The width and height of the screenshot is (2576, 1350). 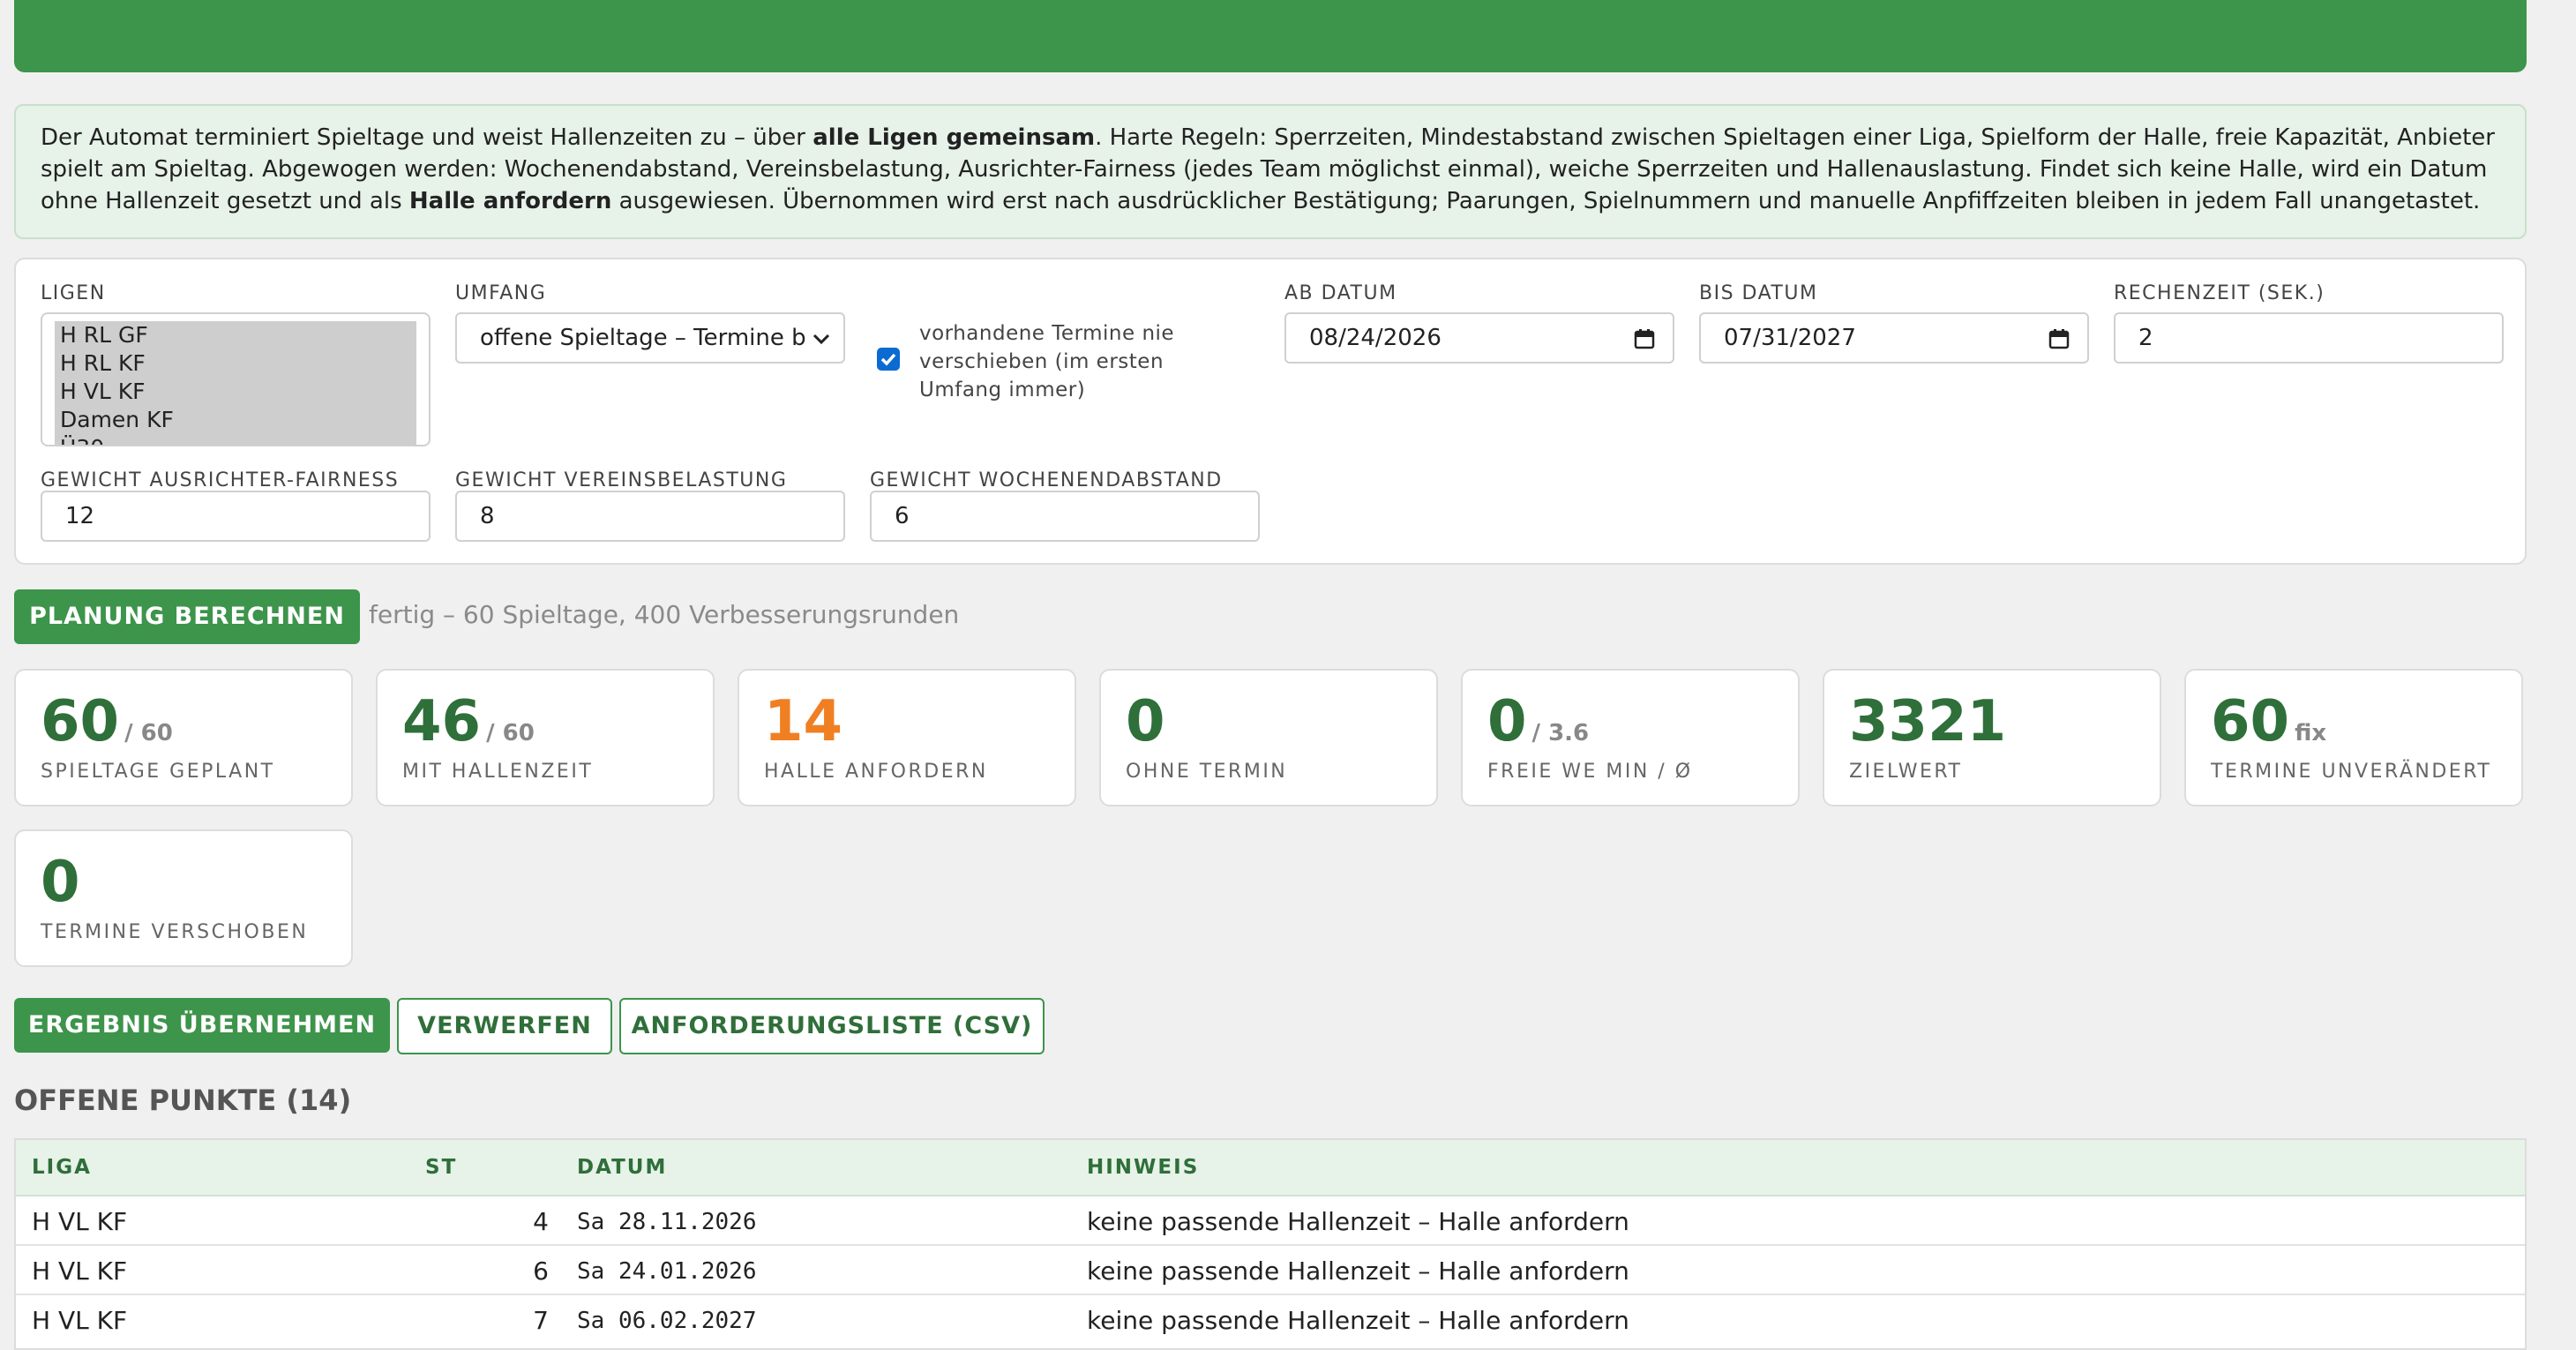 I want to click on keep-dates-checkbox, so click(x=889, y=359).